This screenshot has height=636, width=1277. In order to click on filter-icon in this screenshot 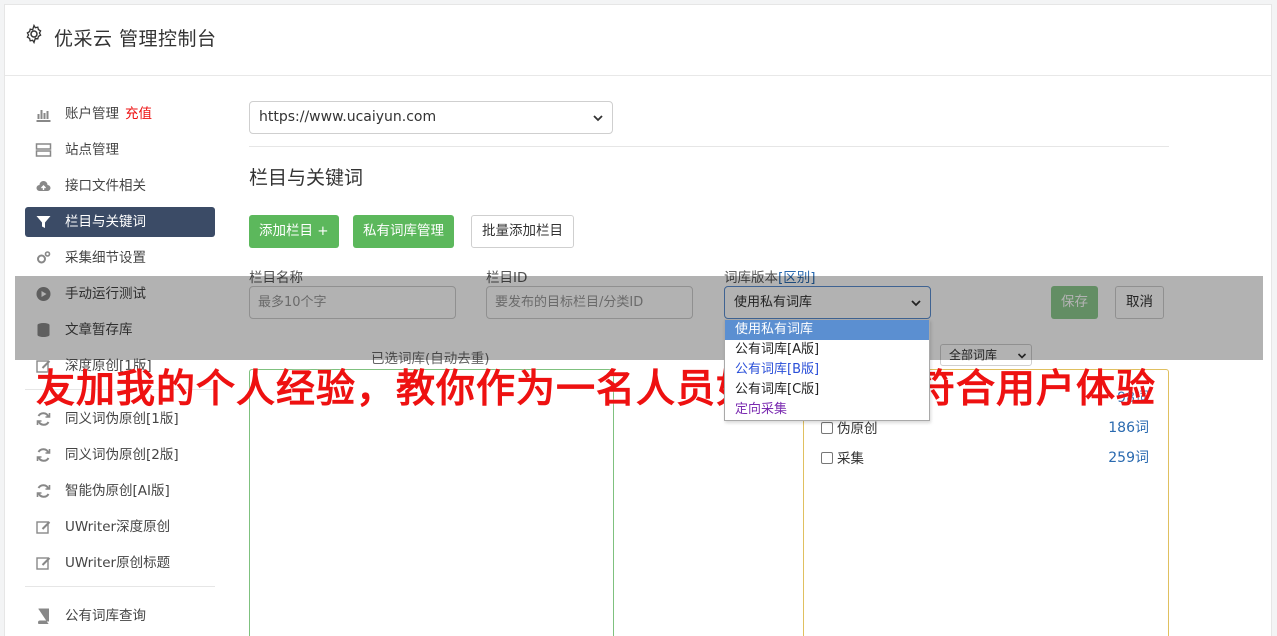, I will do `click(43, 222)`.